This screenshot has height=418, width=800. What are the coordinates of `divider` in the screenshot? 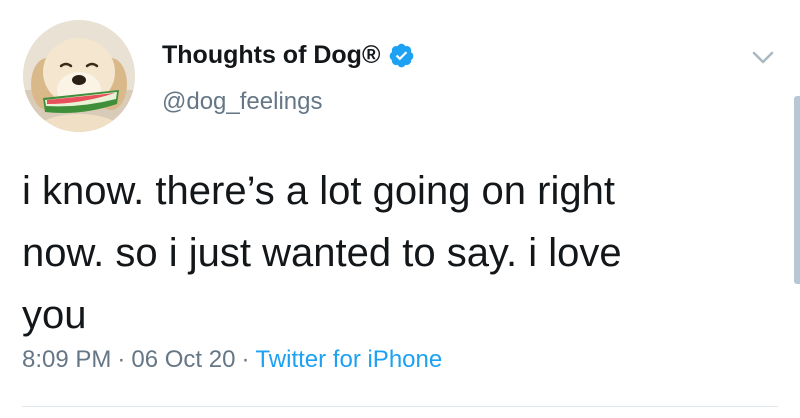 It's located at (400, 406).